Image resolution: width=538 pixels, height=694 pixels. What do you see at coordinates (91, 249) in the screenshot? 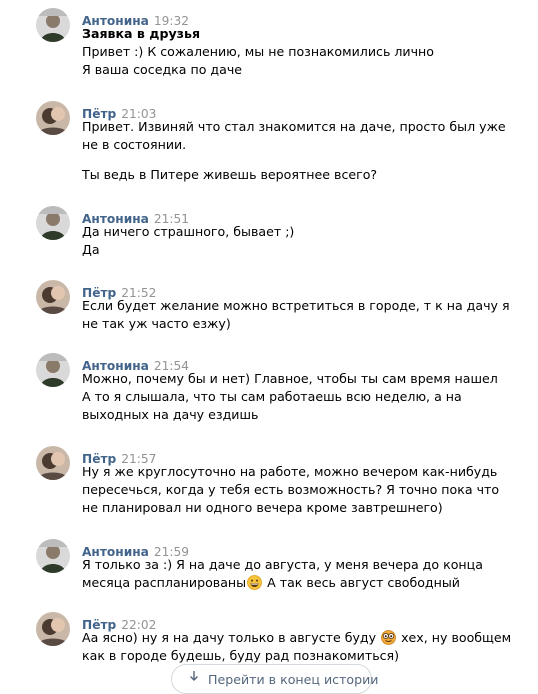
I see `message-text: Да` at bounding box center [91, 249].